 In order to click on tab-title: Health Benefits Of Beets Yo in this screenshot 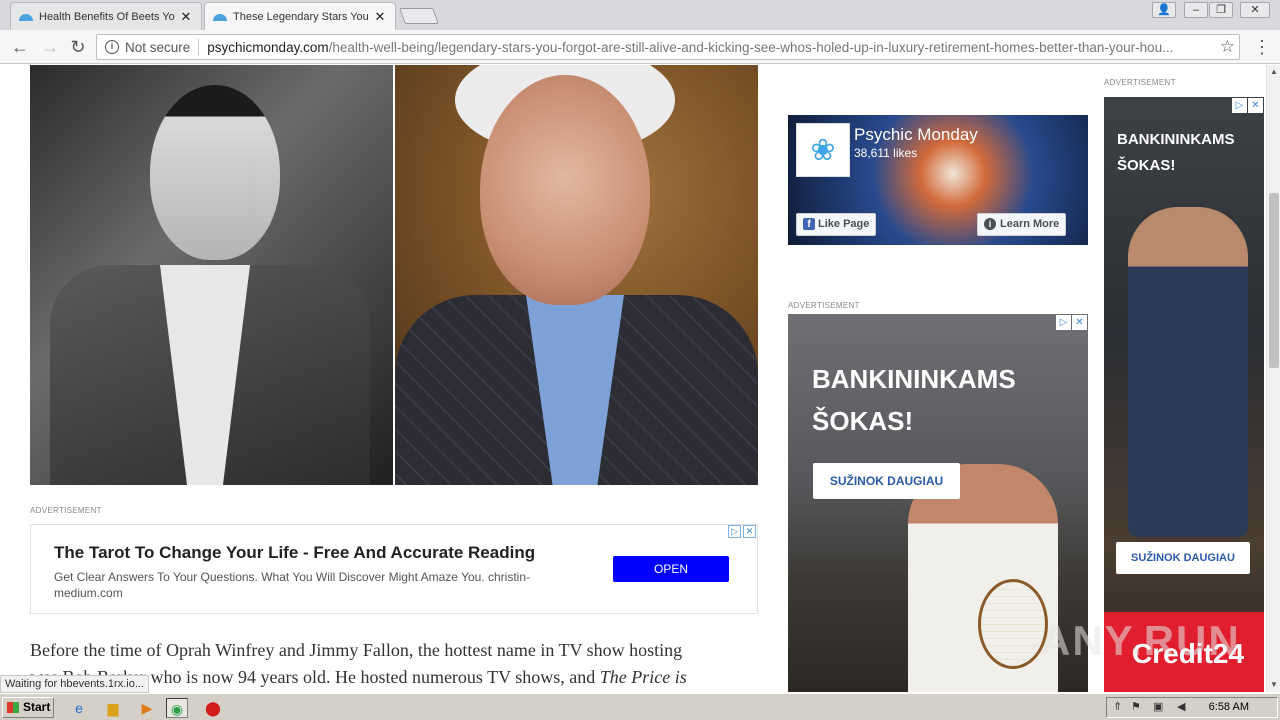, I will do `click(107, 16)`.